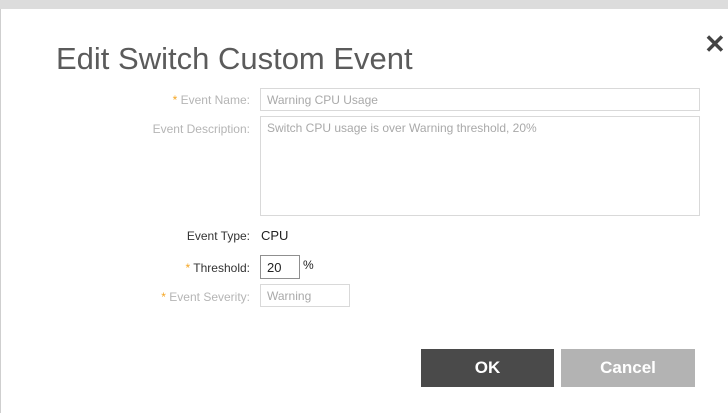  I want to click on close-icon: ✕, so click(715, 44).